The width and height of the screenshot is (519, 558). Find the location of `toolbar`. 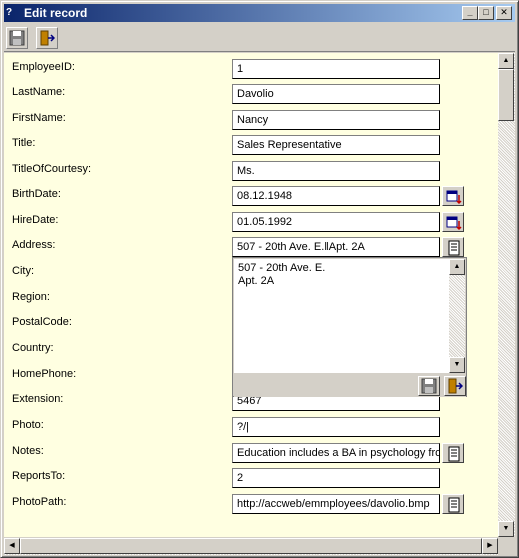

toolbar is located at coordinates (259, 38).